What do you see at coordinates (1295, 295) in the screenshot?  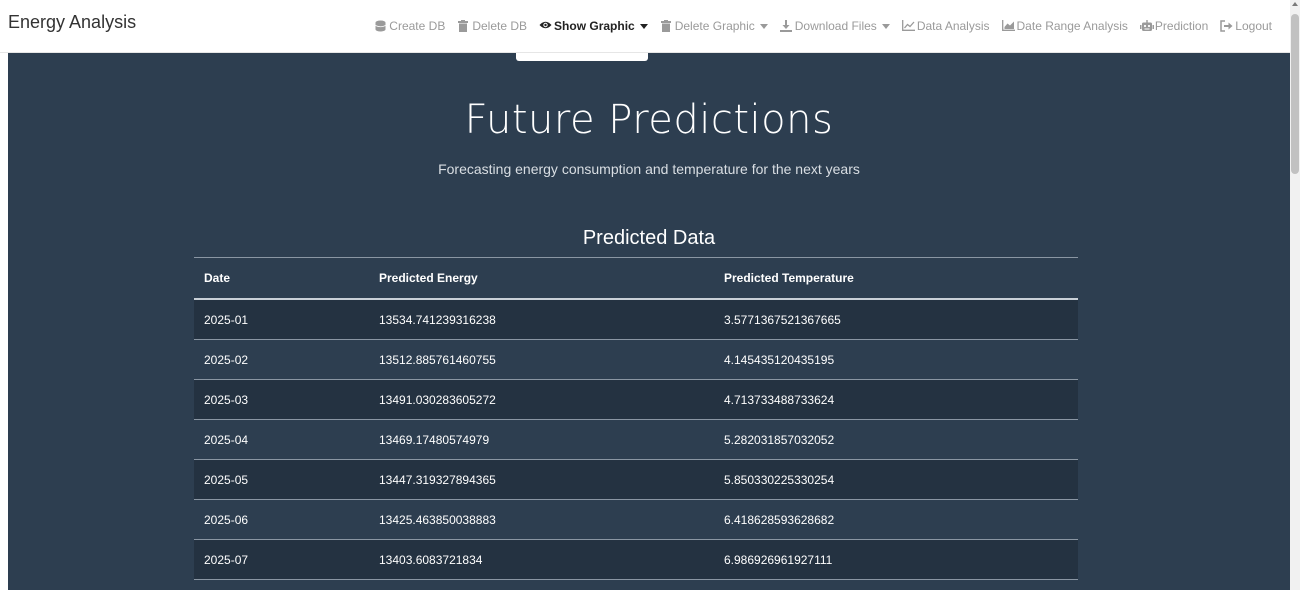 I see `page-scrollbar` at bounding box center [1295, 295].